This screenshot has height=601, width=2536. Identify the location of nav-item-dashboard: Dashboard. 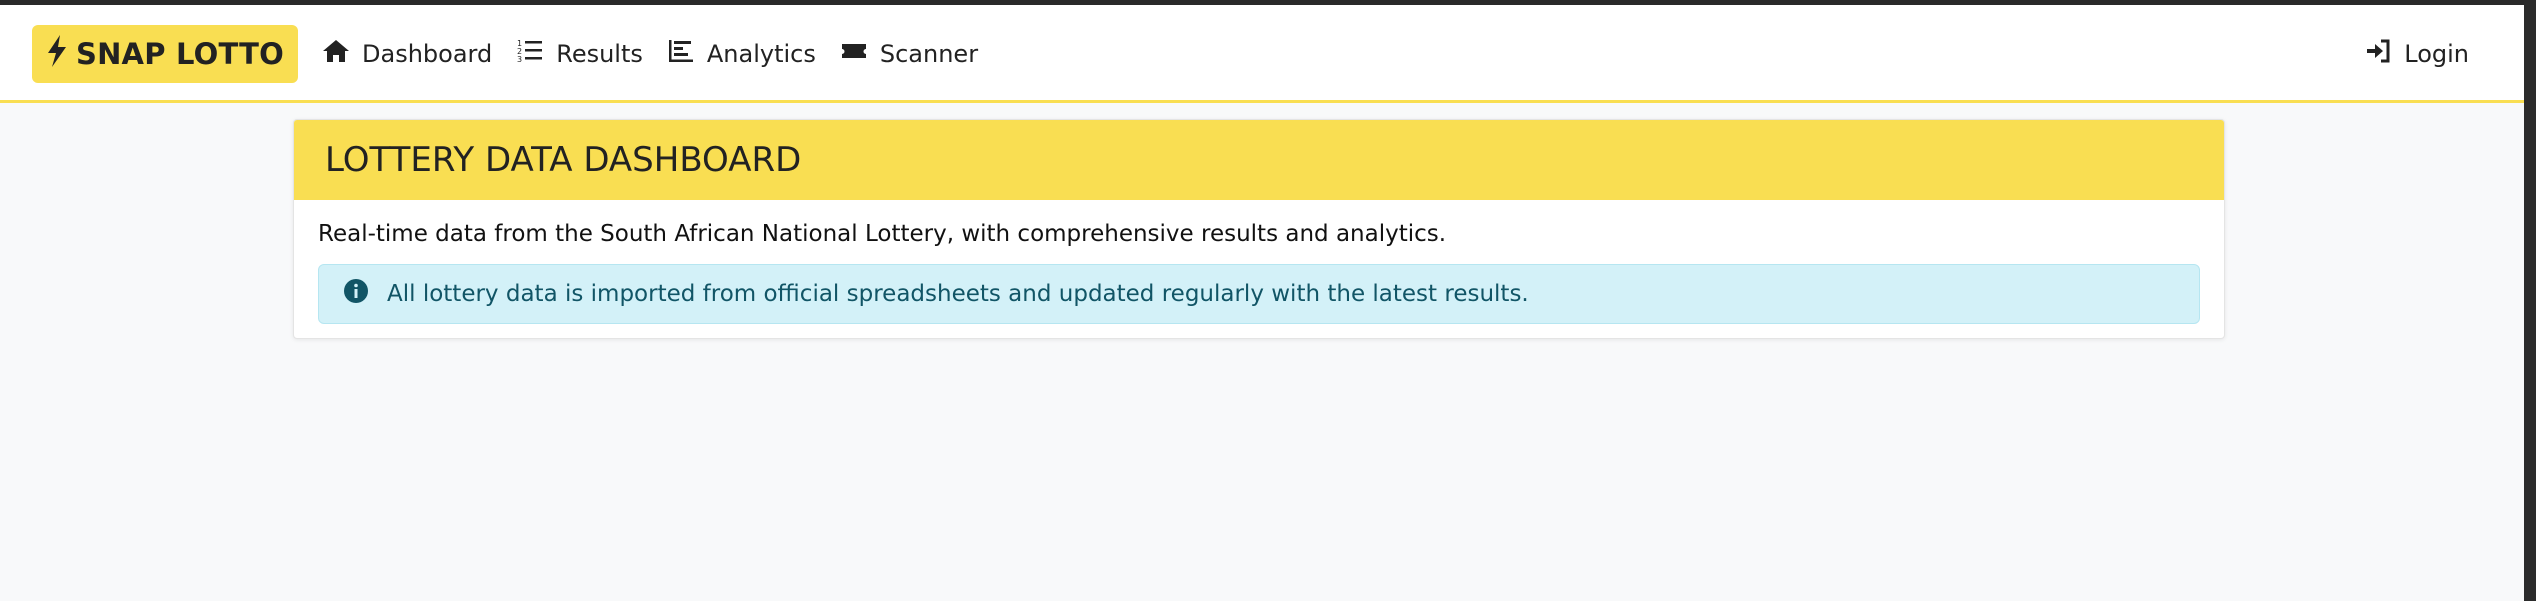
(407, 54).